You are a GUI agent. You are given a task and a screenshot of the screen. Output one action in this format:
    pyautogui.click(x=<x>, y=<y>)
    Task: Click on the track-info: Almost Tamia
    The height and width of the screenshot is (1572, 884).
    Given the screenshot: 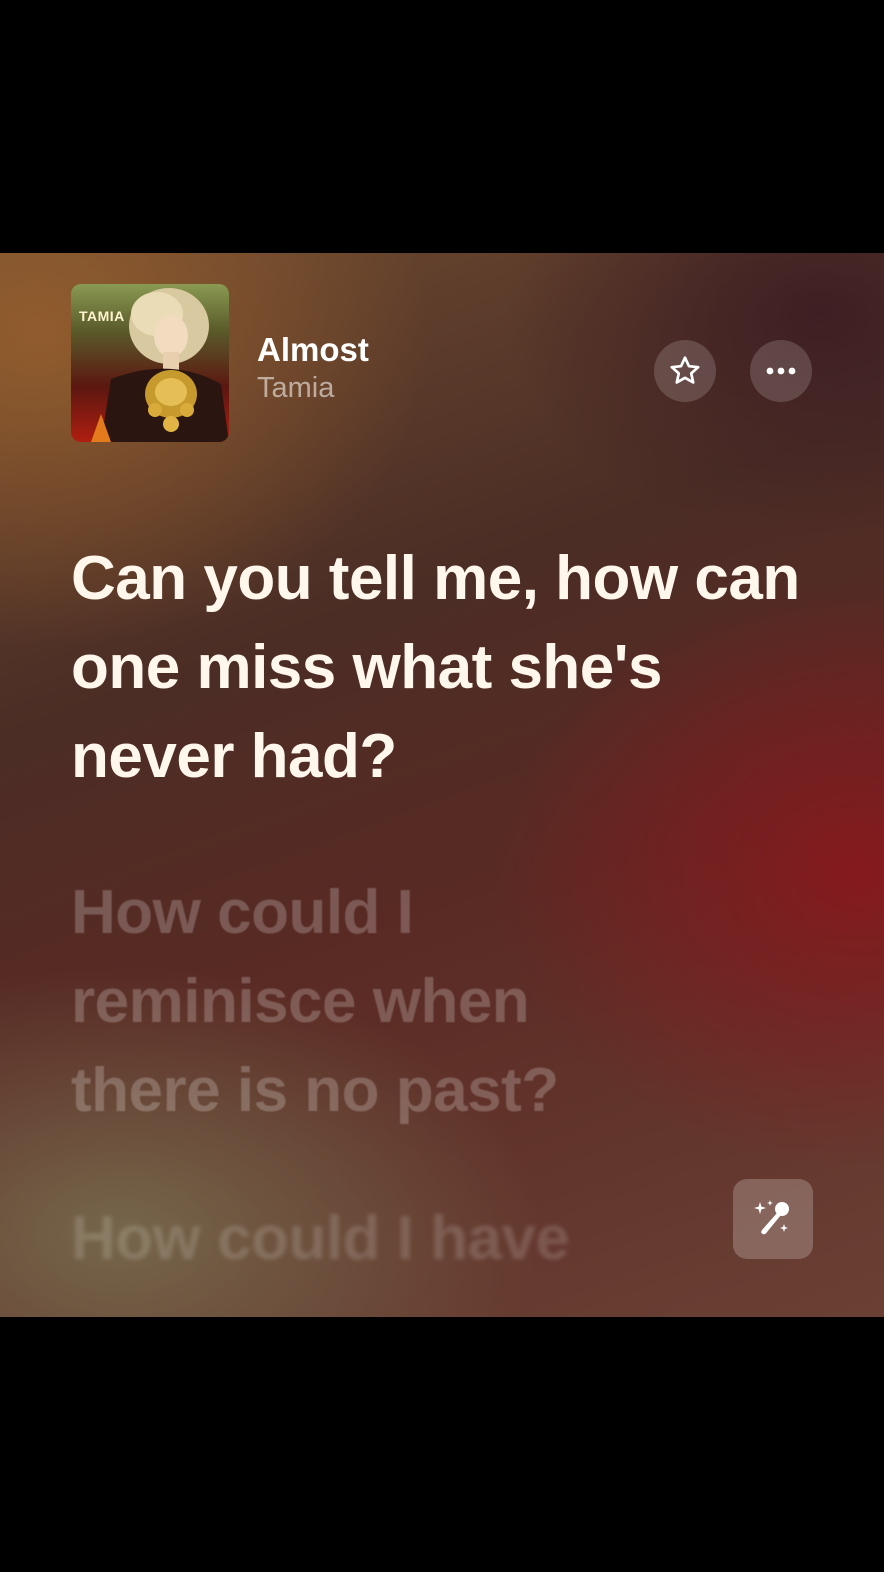 What is the action you would take?
    pyautogui.click(x=313, y=368)
    